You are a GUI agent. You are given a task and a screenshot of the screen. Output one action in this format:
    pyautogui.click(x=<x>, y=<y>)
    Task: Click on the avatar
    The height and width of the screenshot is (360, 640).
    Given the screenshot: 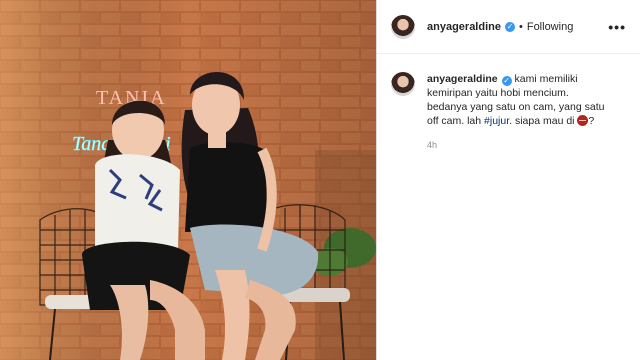 What is the action you would take?
    pyautogui.click(x=403, y=26)
    